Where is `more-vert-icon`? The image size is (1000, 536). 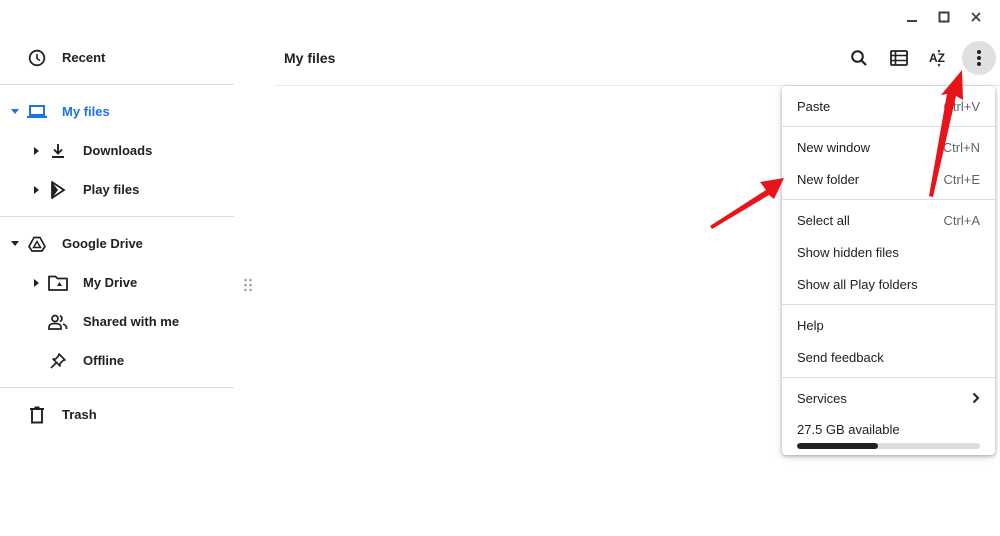 more-vert-icon is located at coordinates (979, 58).